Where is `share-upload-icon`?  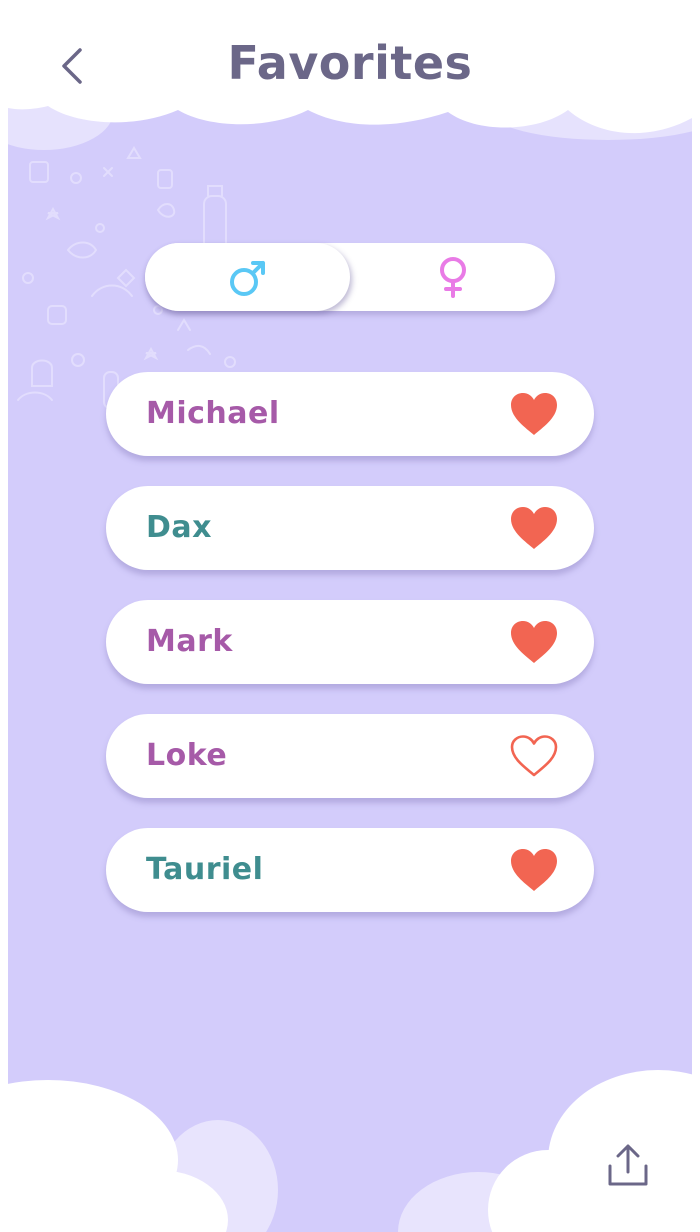
share-upload-icon is located at coordinates (628, 1165).